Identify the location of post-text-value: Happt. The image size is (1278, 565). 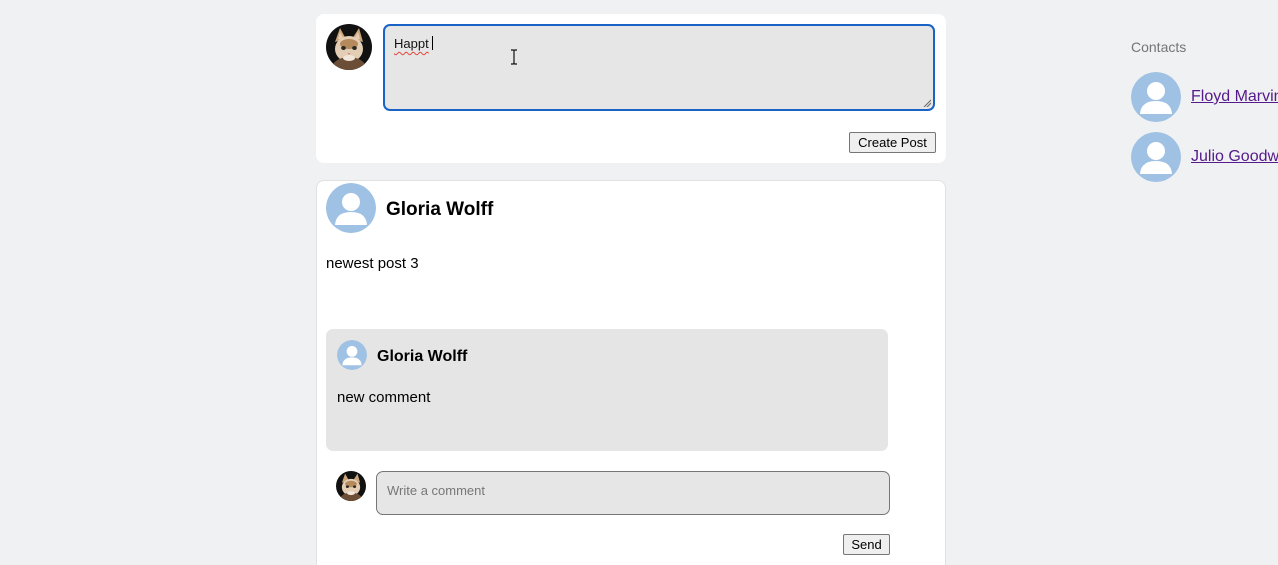
(411, 43).